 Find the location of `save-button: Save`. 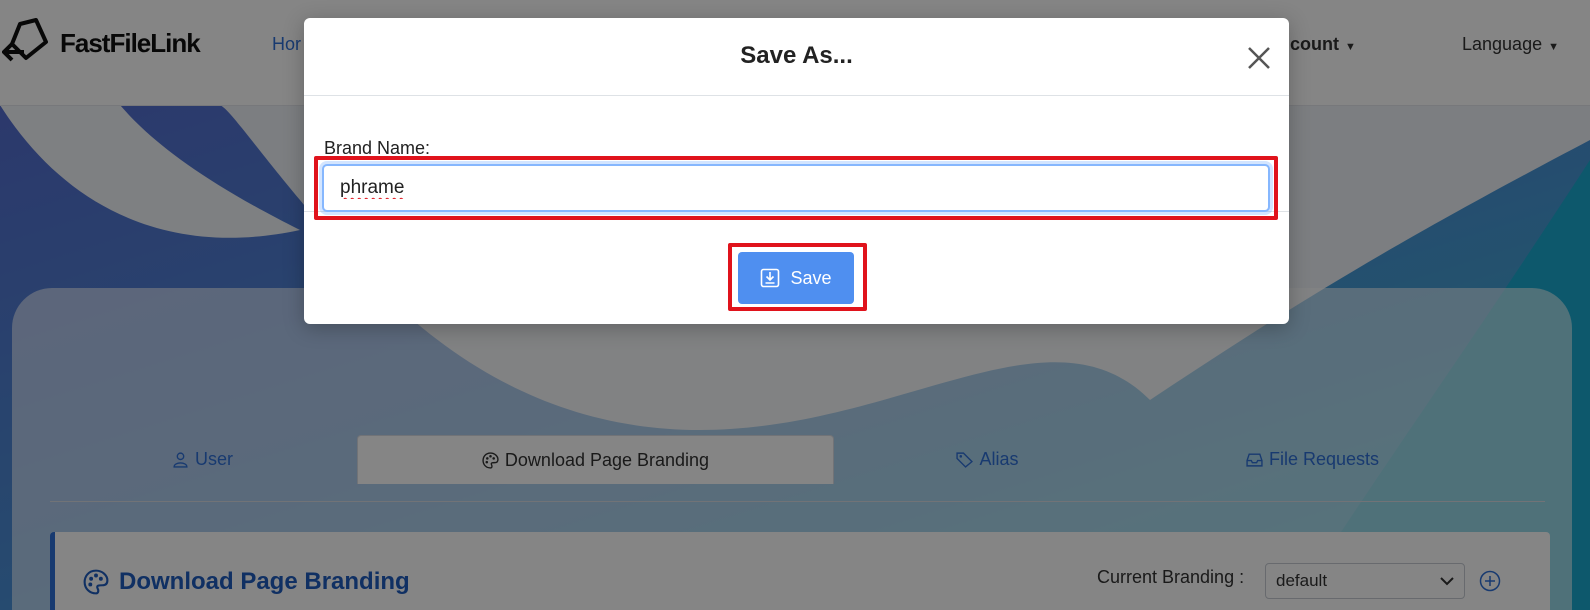

save-button: Save is located at coordinates (796, 278).